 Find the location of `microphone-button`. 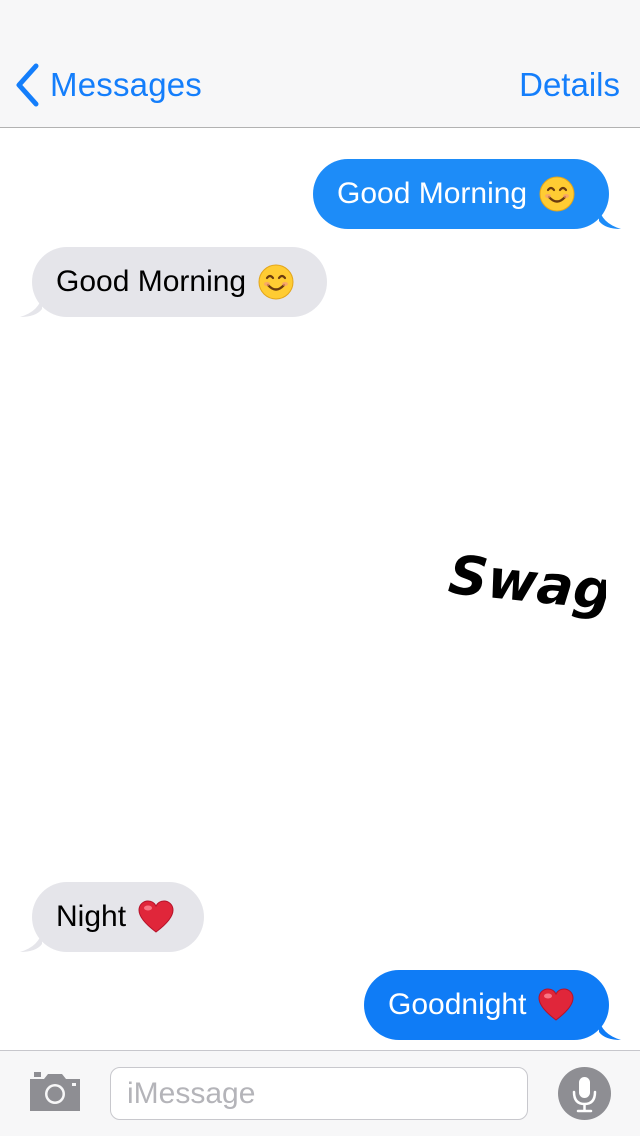

microphone-button is located at coordinates (584, 1093).